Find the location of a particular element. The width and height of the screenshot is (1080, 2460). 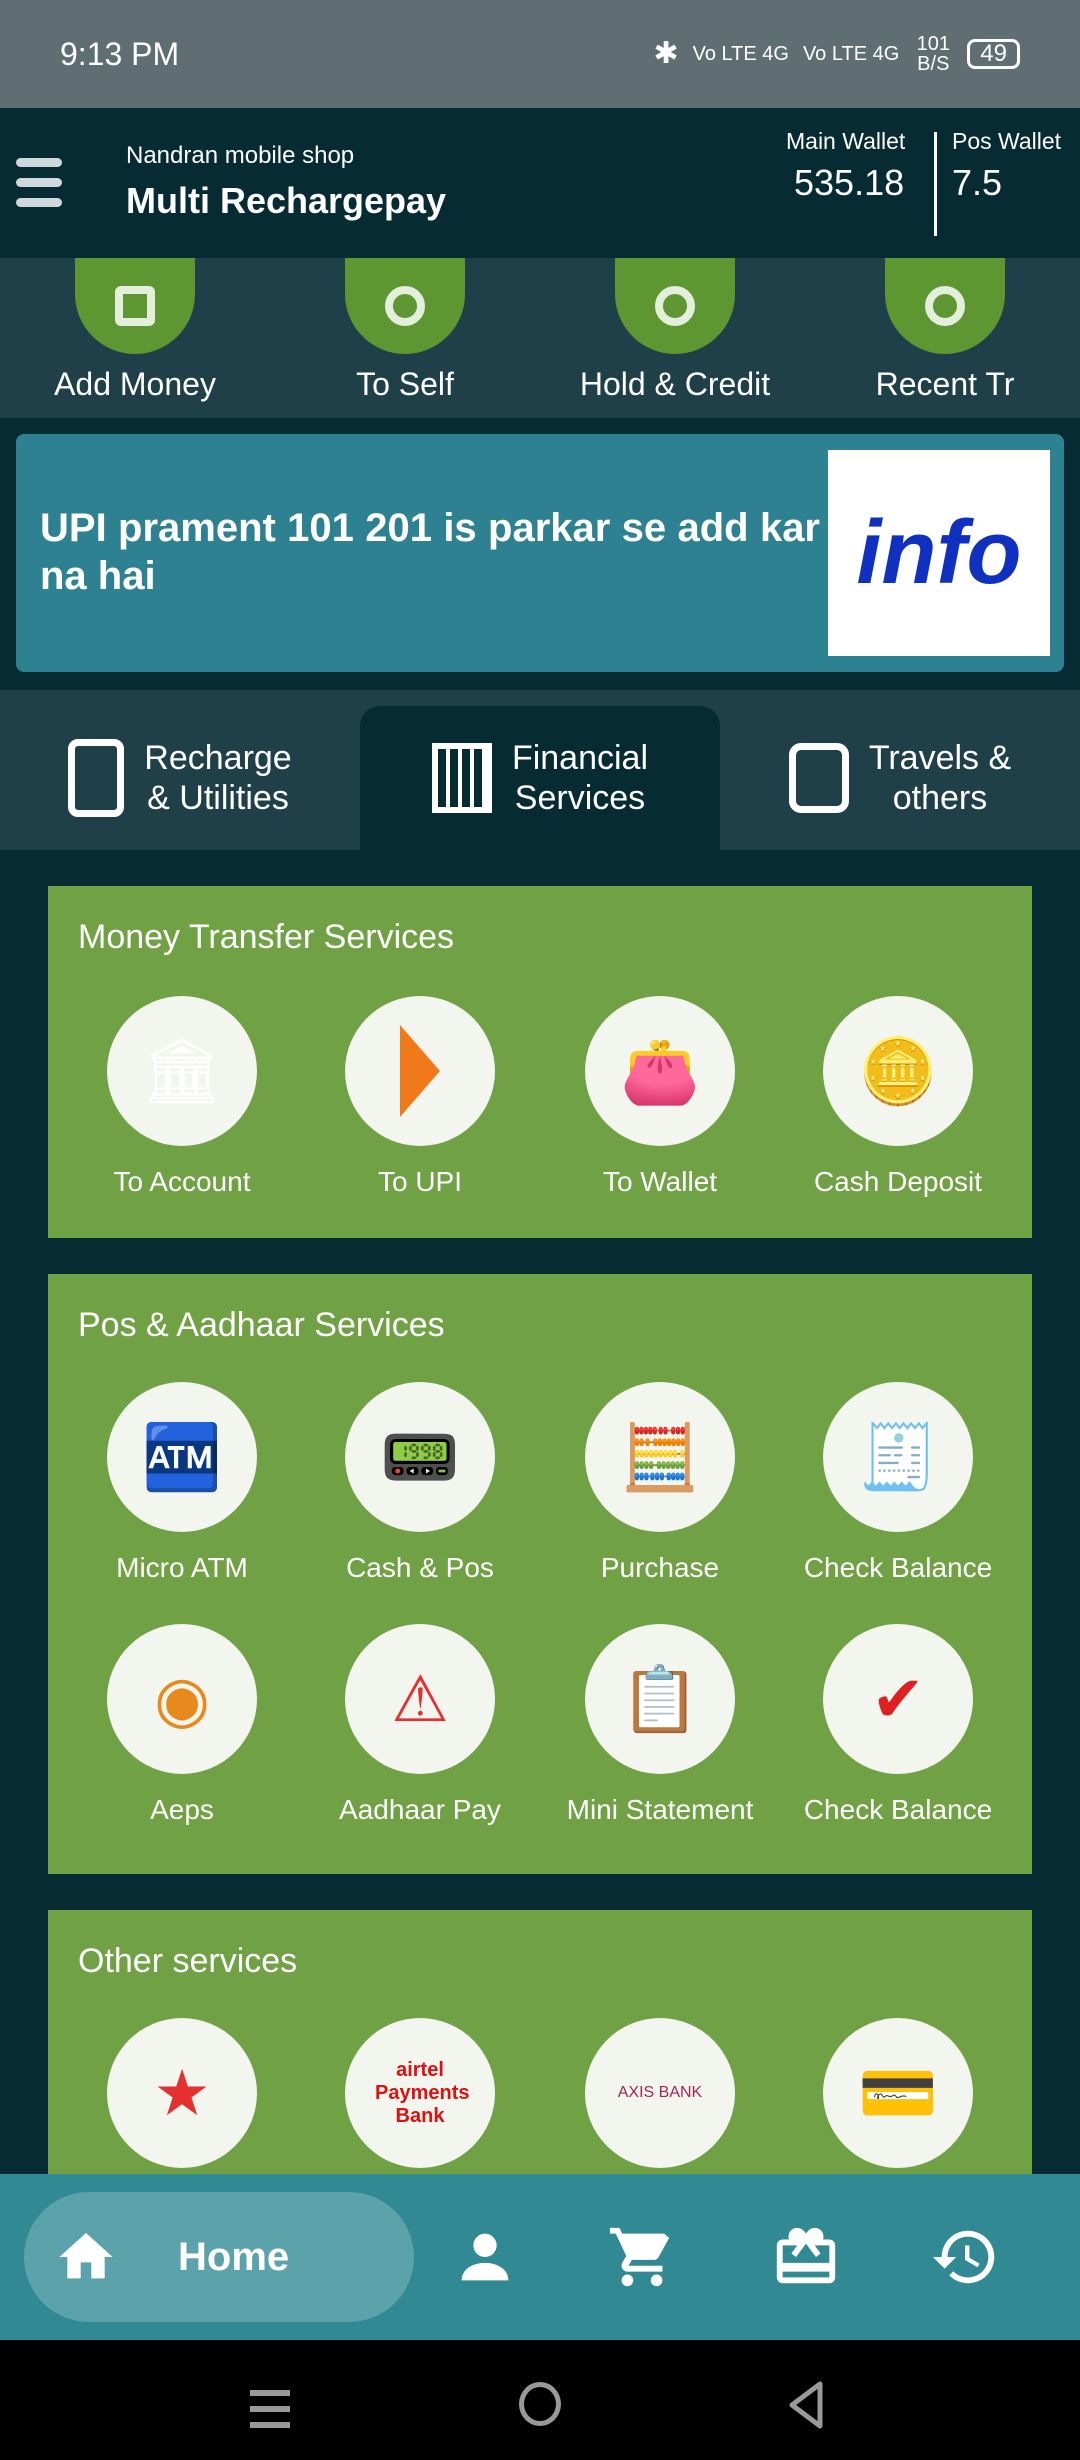

service-star-button: ★ is located at coordinates (182, 2093).